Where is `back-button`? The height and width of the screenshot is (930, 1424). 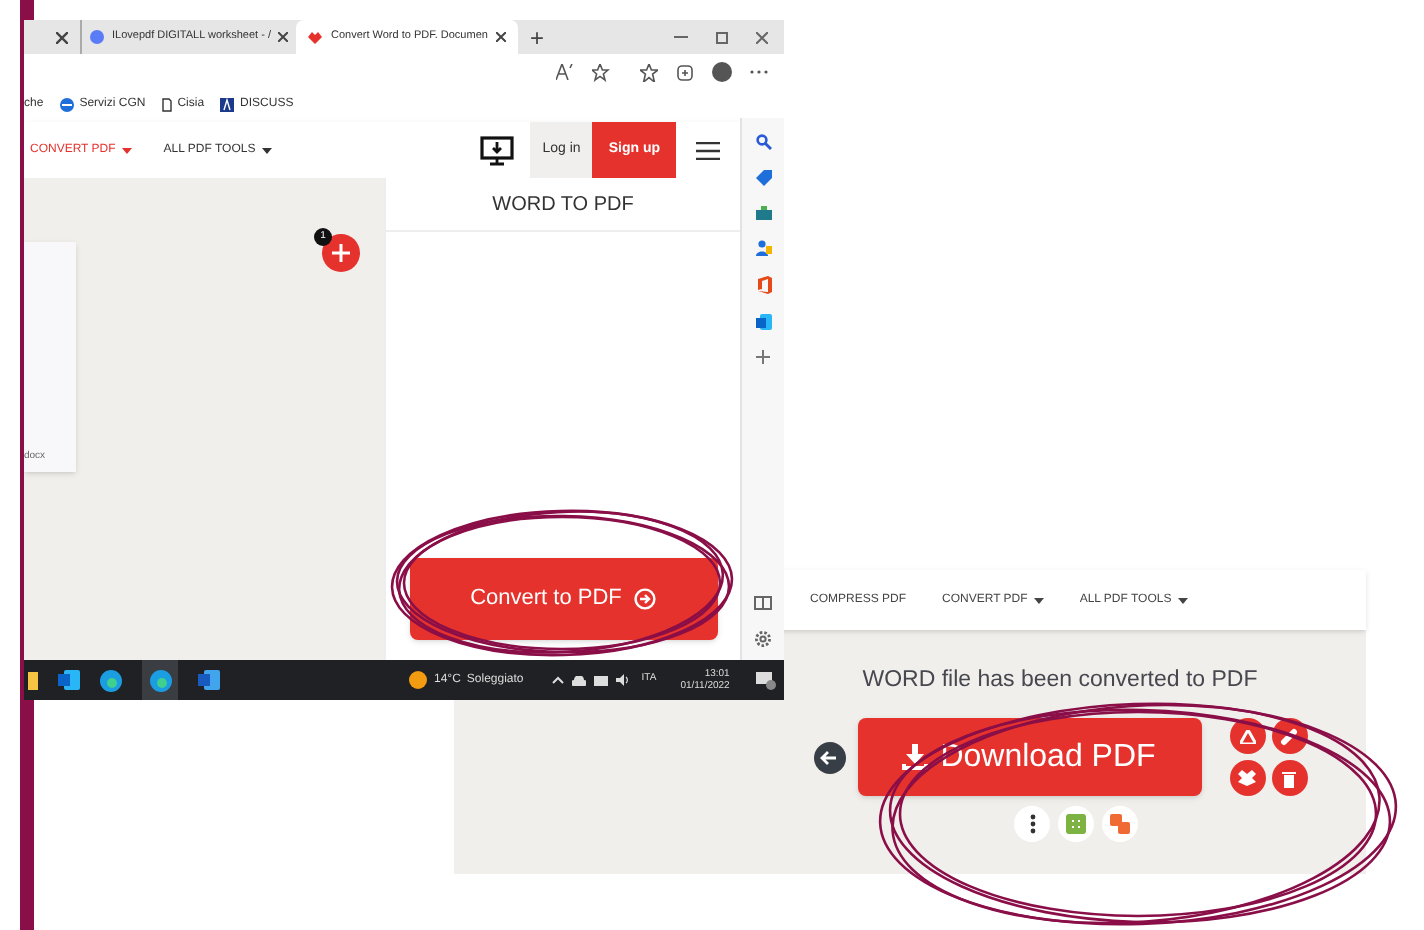
back-button is located at coordinates (829, 757).